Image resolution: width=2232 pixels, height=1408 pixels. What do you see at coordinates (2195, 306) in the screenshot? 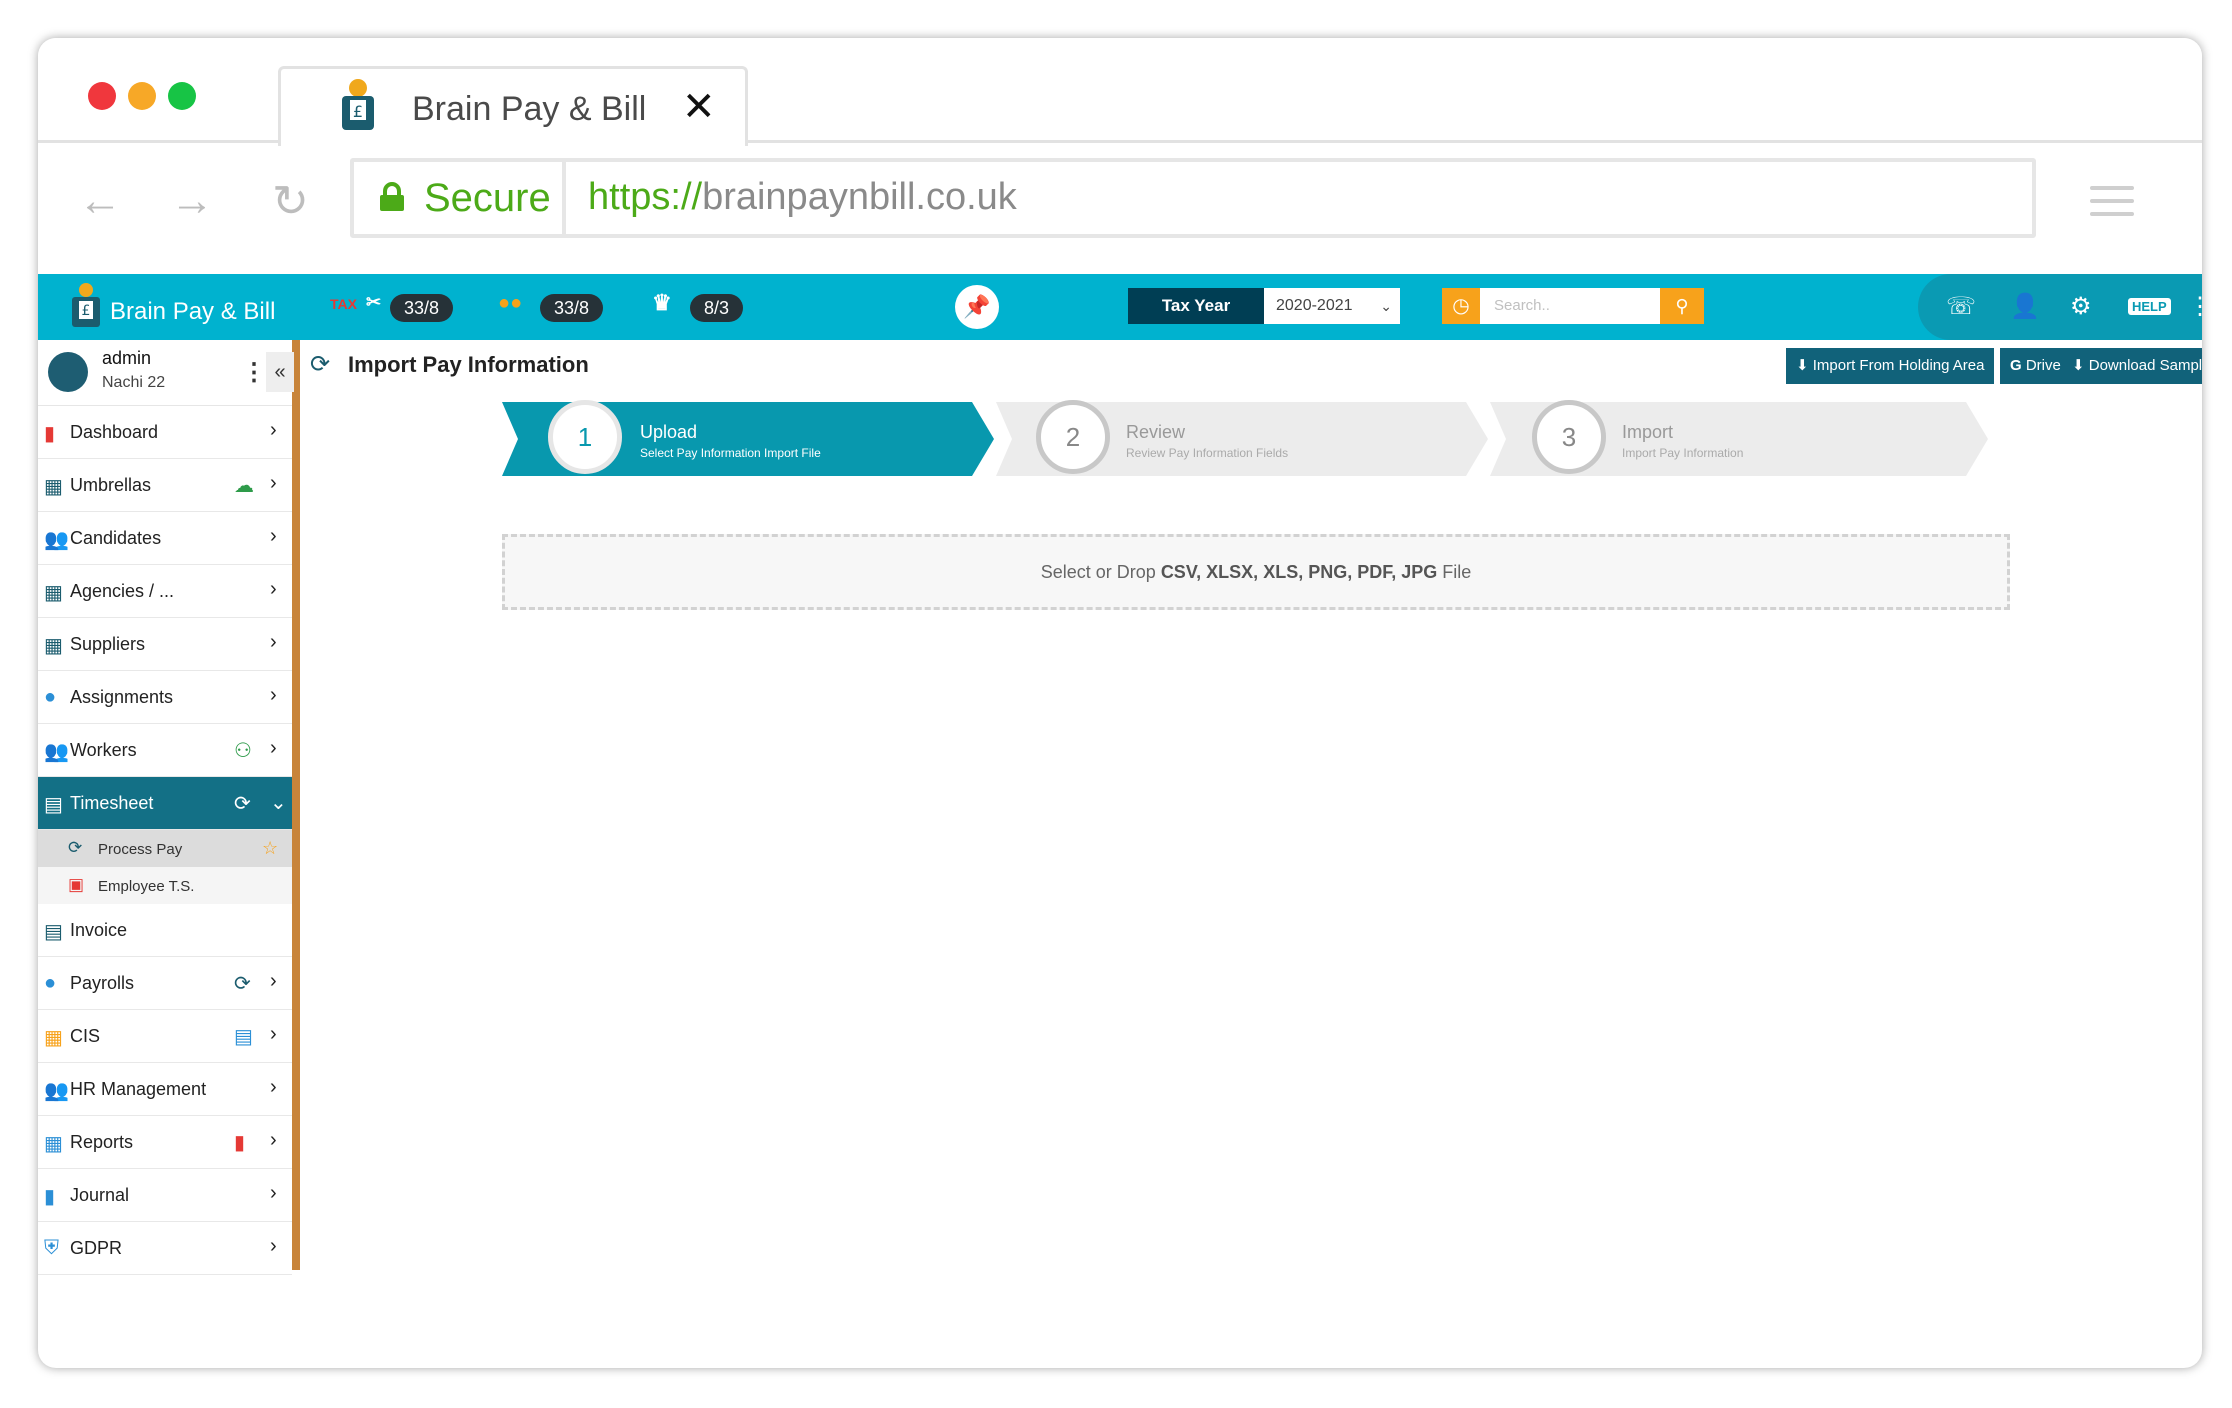
I see `more-vertical-icon: ⋮` at bounding box center [2195, 306].